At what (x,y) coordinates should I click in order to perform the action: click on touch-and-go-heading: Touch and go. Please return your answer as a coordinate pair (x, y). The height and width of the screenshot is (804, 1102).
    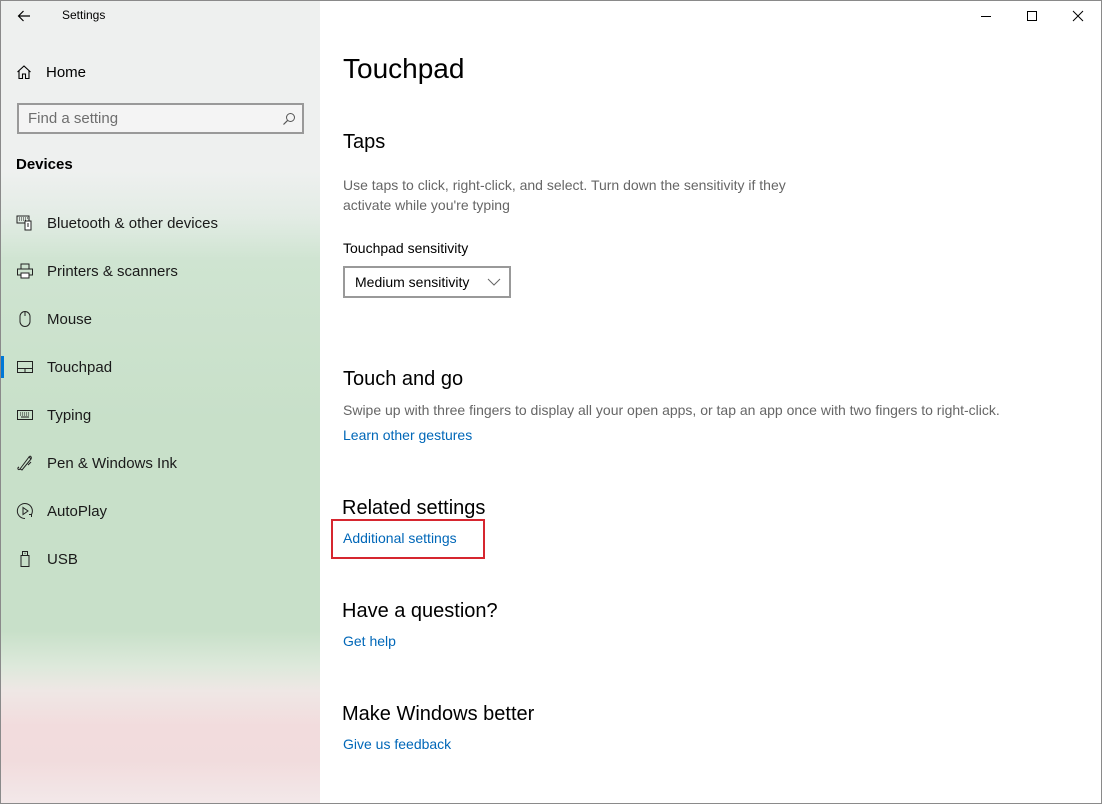
    Looking at the image, I should click on (403, 379).